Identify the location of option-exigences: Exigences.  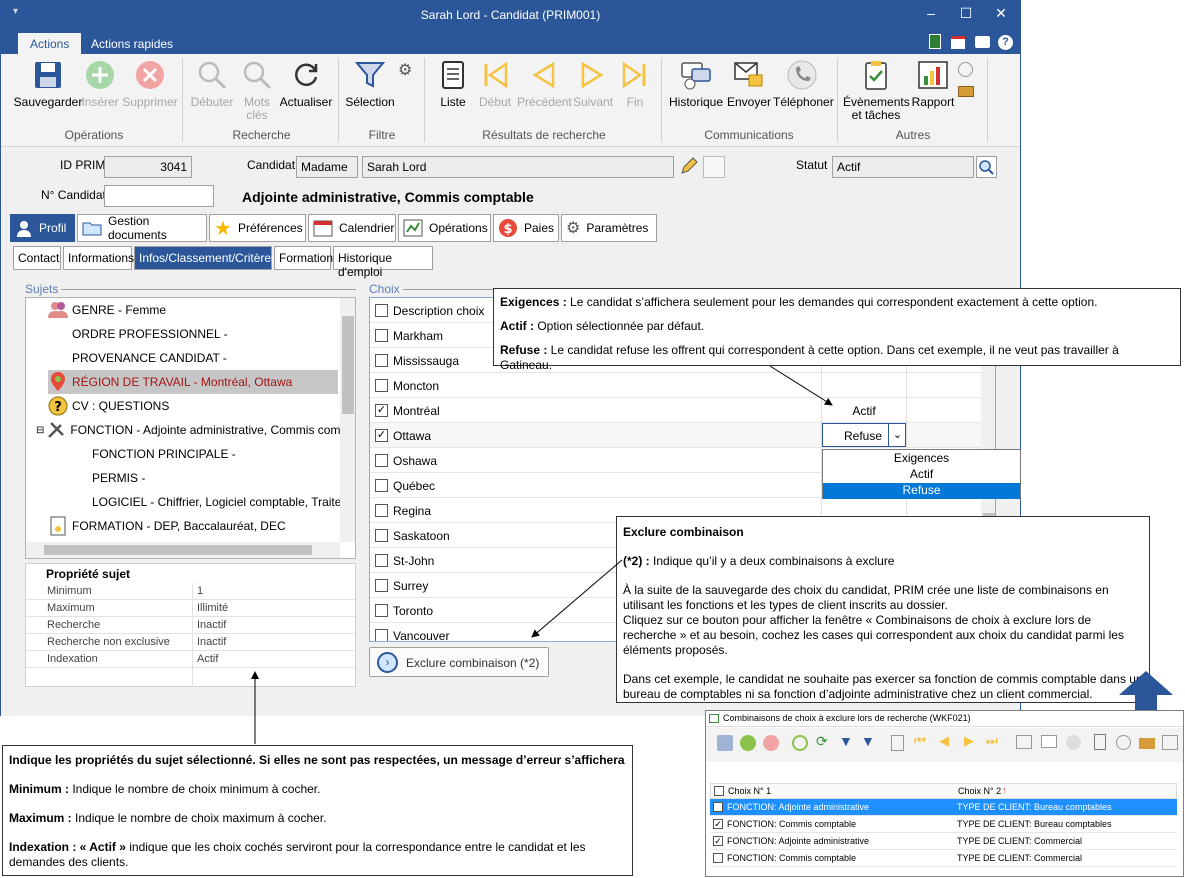
(921, 459).